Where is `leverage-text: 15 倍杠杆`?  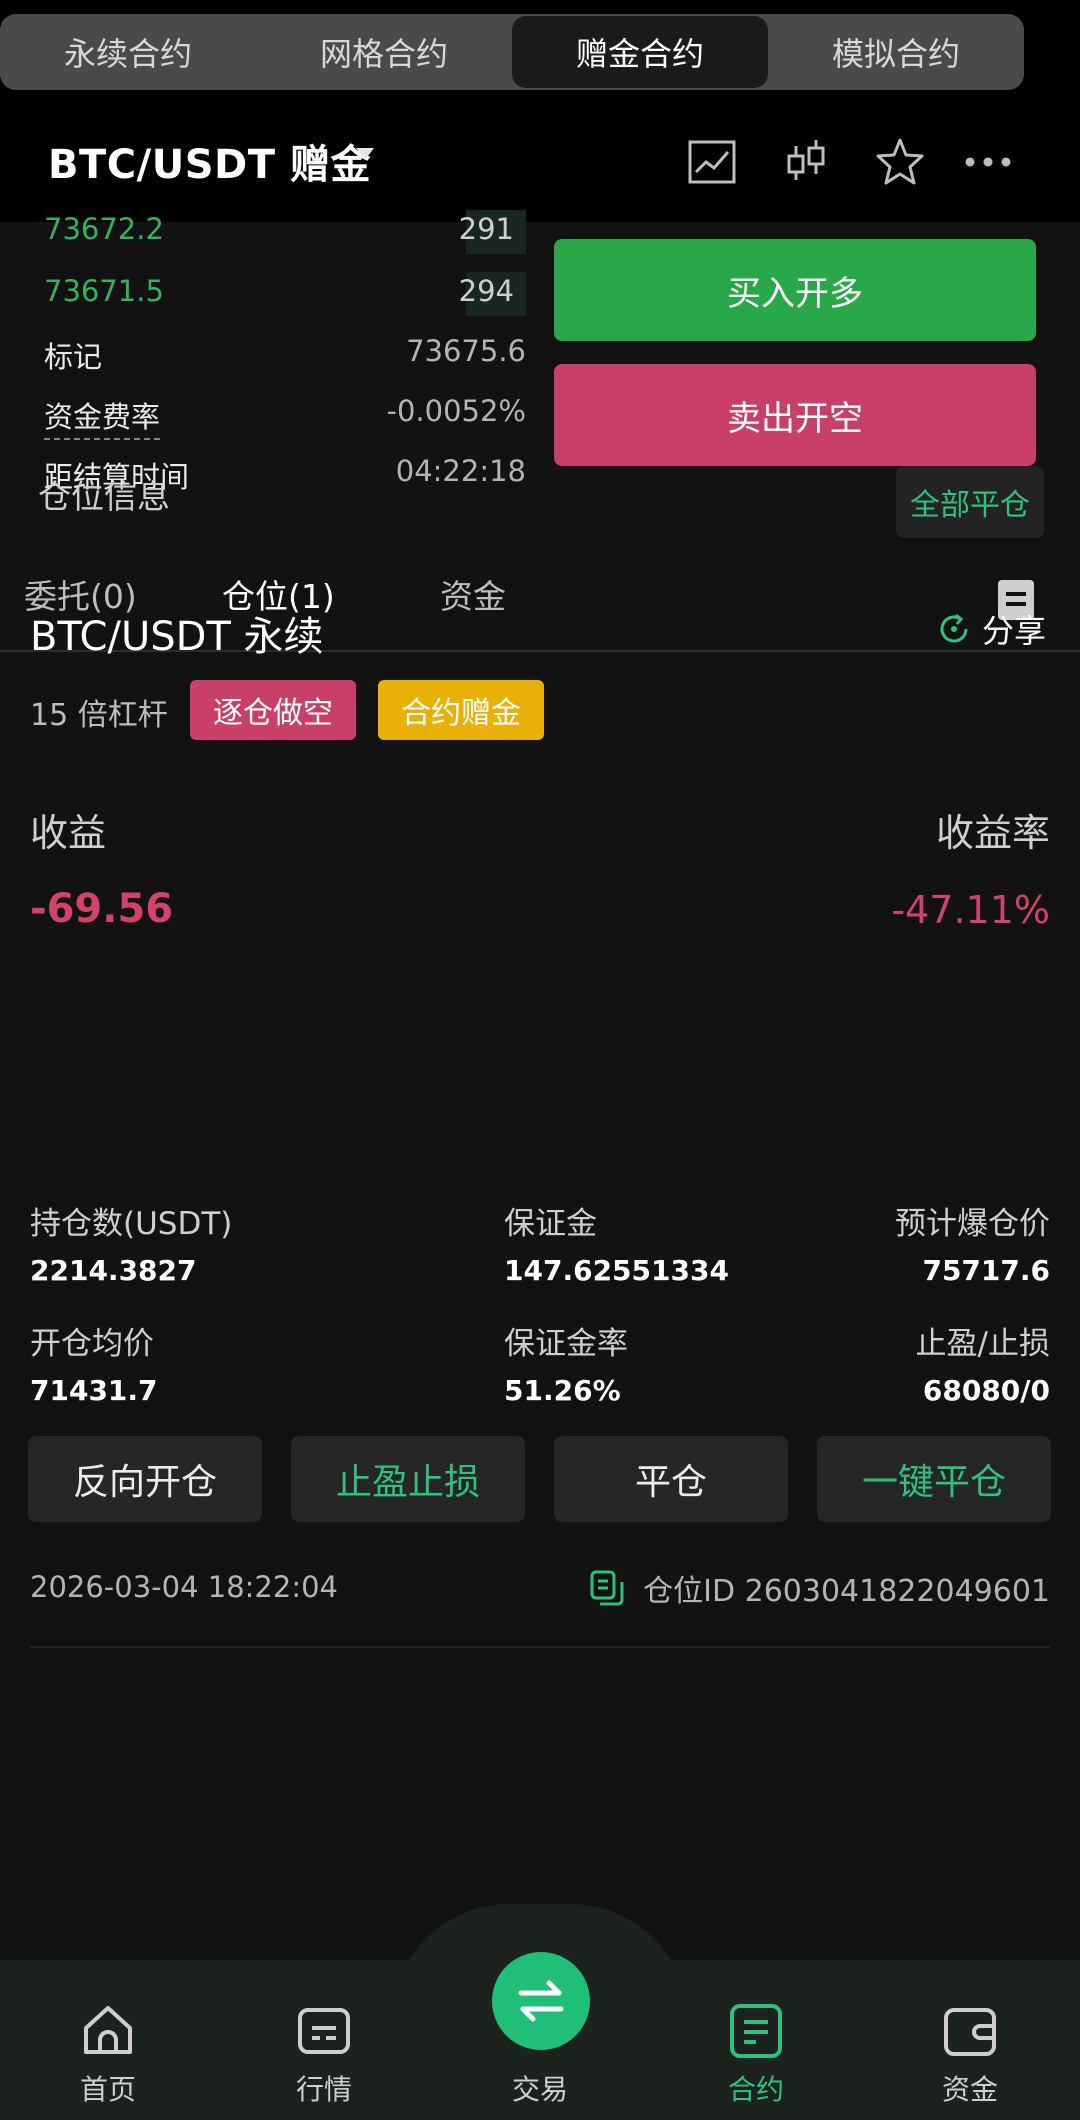 leverage-text: 15 倍杠杆 is located at coordinates (99, 715).